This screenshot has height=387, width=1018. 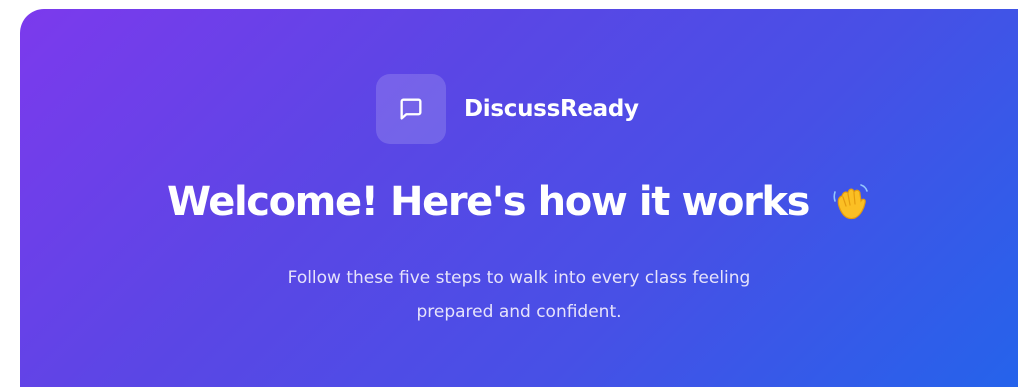 I want to click on waving-hand-icon, so click(x=850, y=202).